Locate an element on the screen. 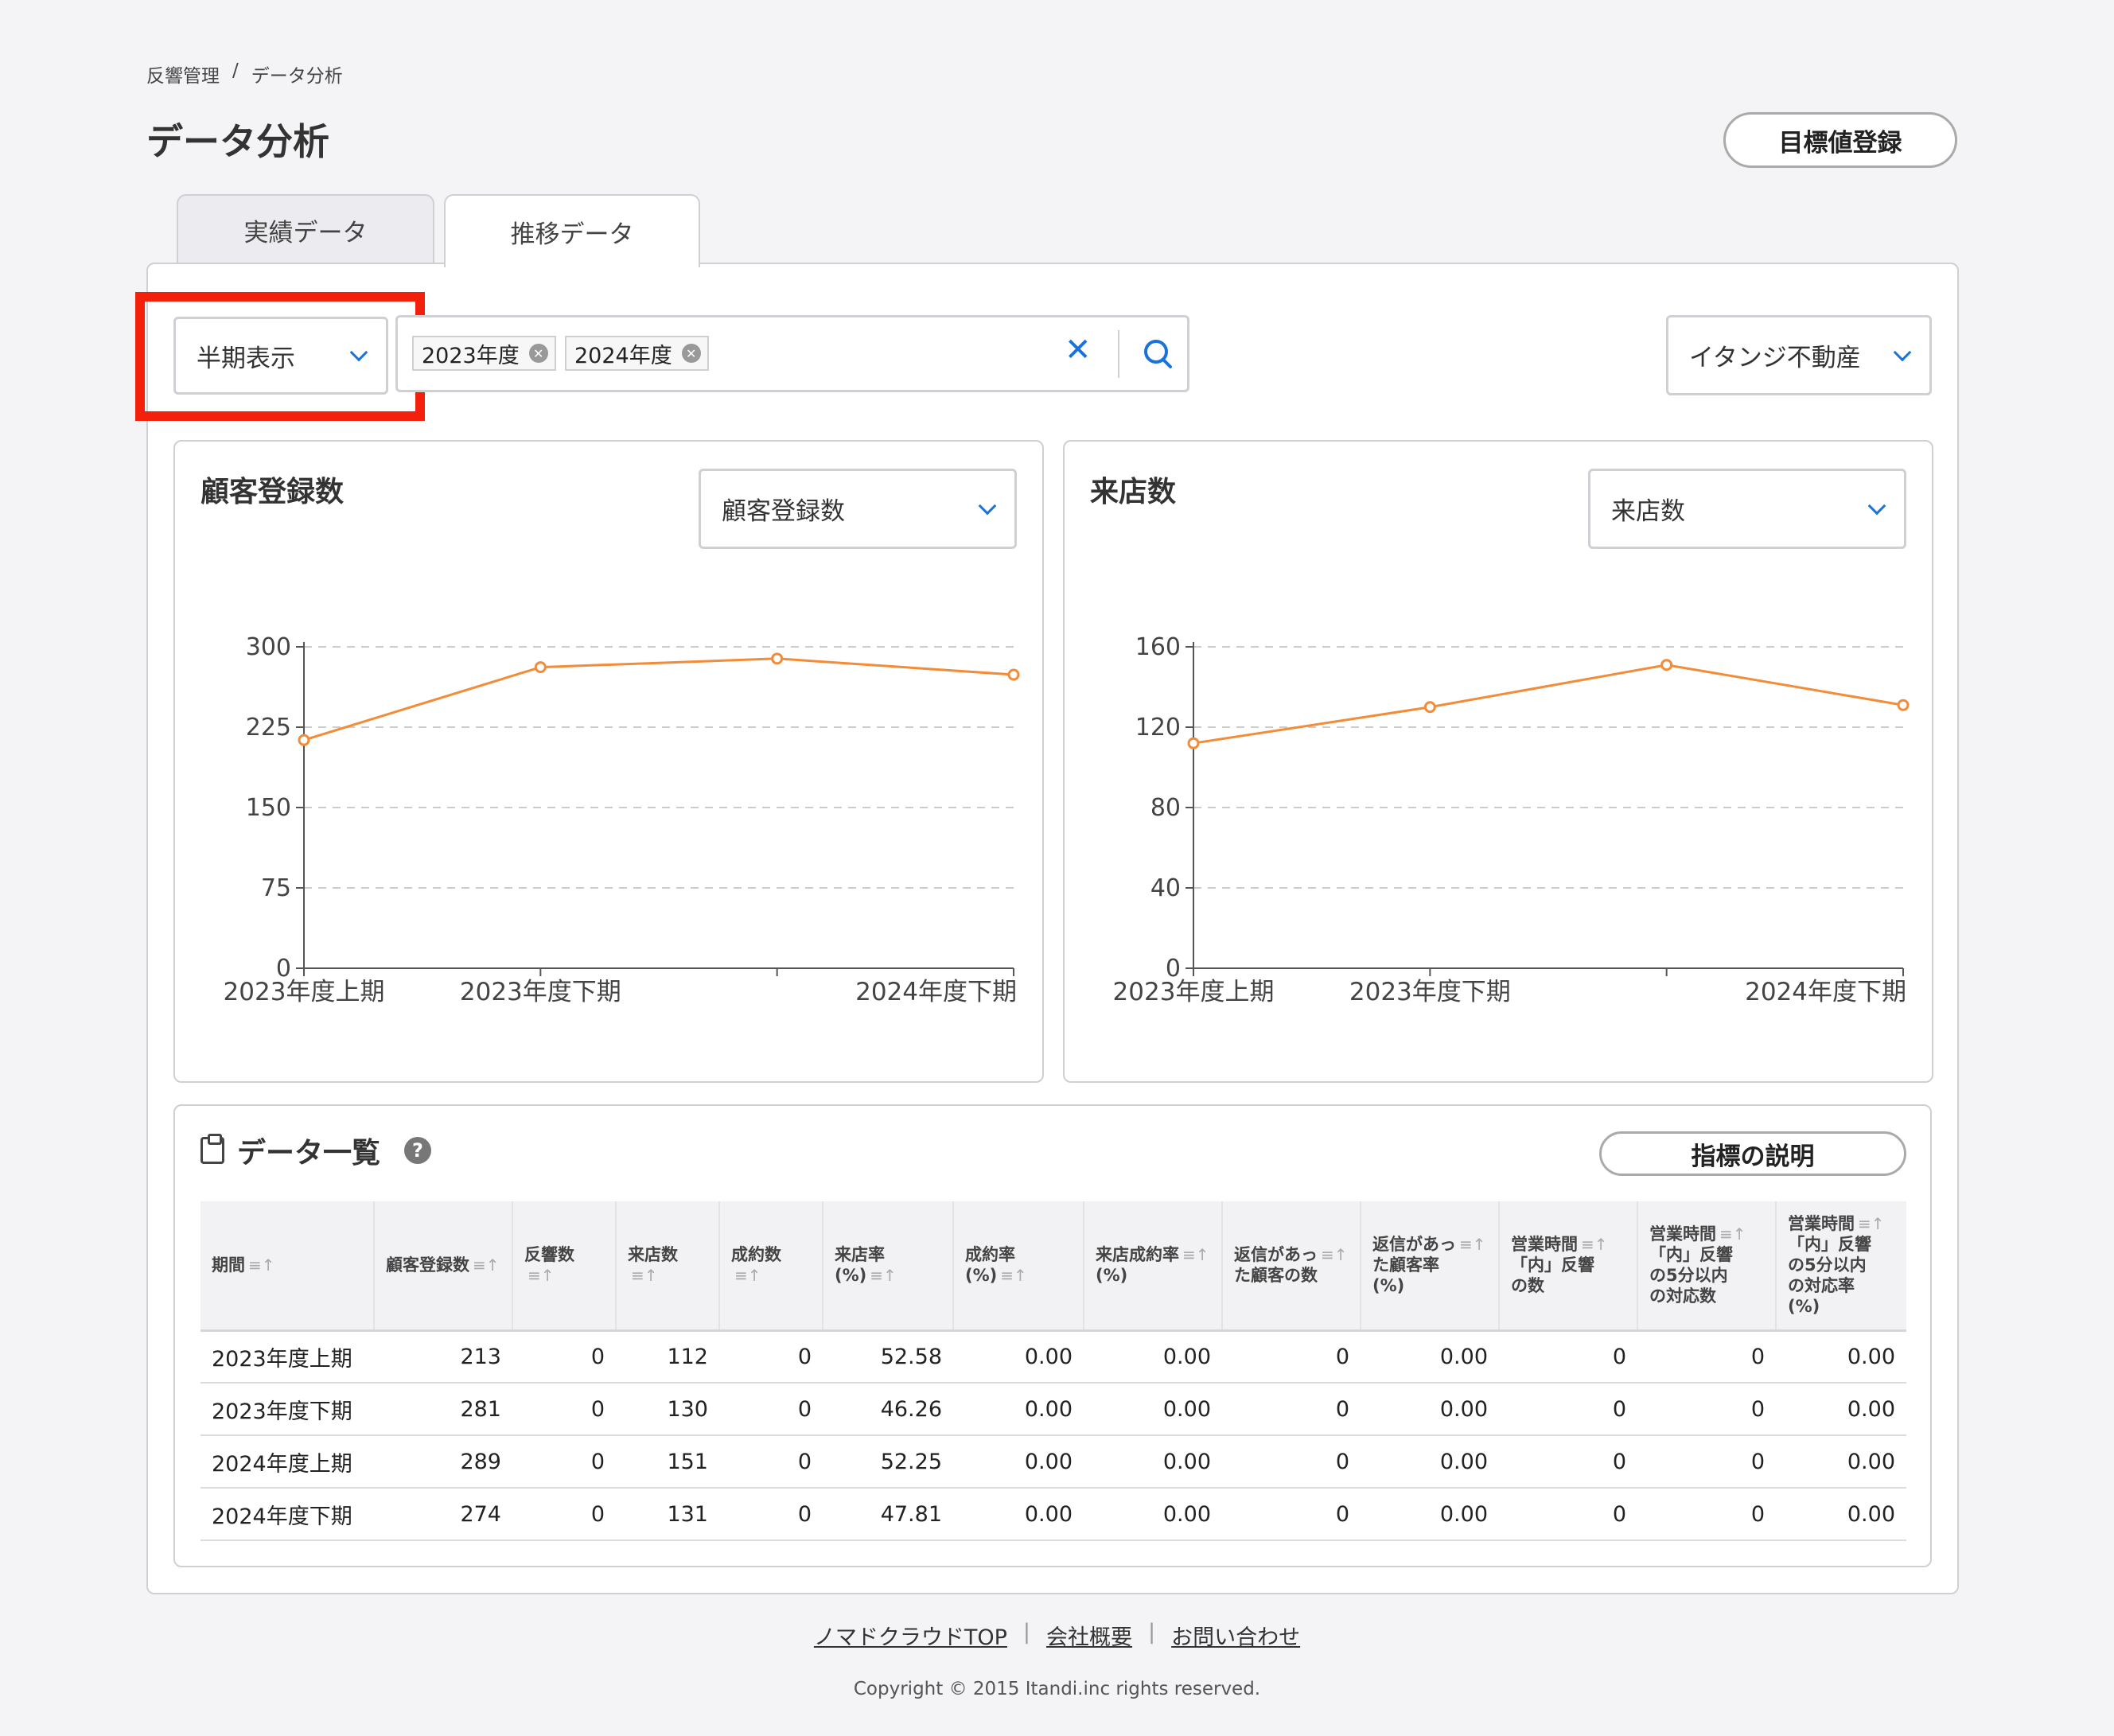 The image size is (2114, 1736). year-chip: 2023年度 ✕ is located at coordinates (484, 353).